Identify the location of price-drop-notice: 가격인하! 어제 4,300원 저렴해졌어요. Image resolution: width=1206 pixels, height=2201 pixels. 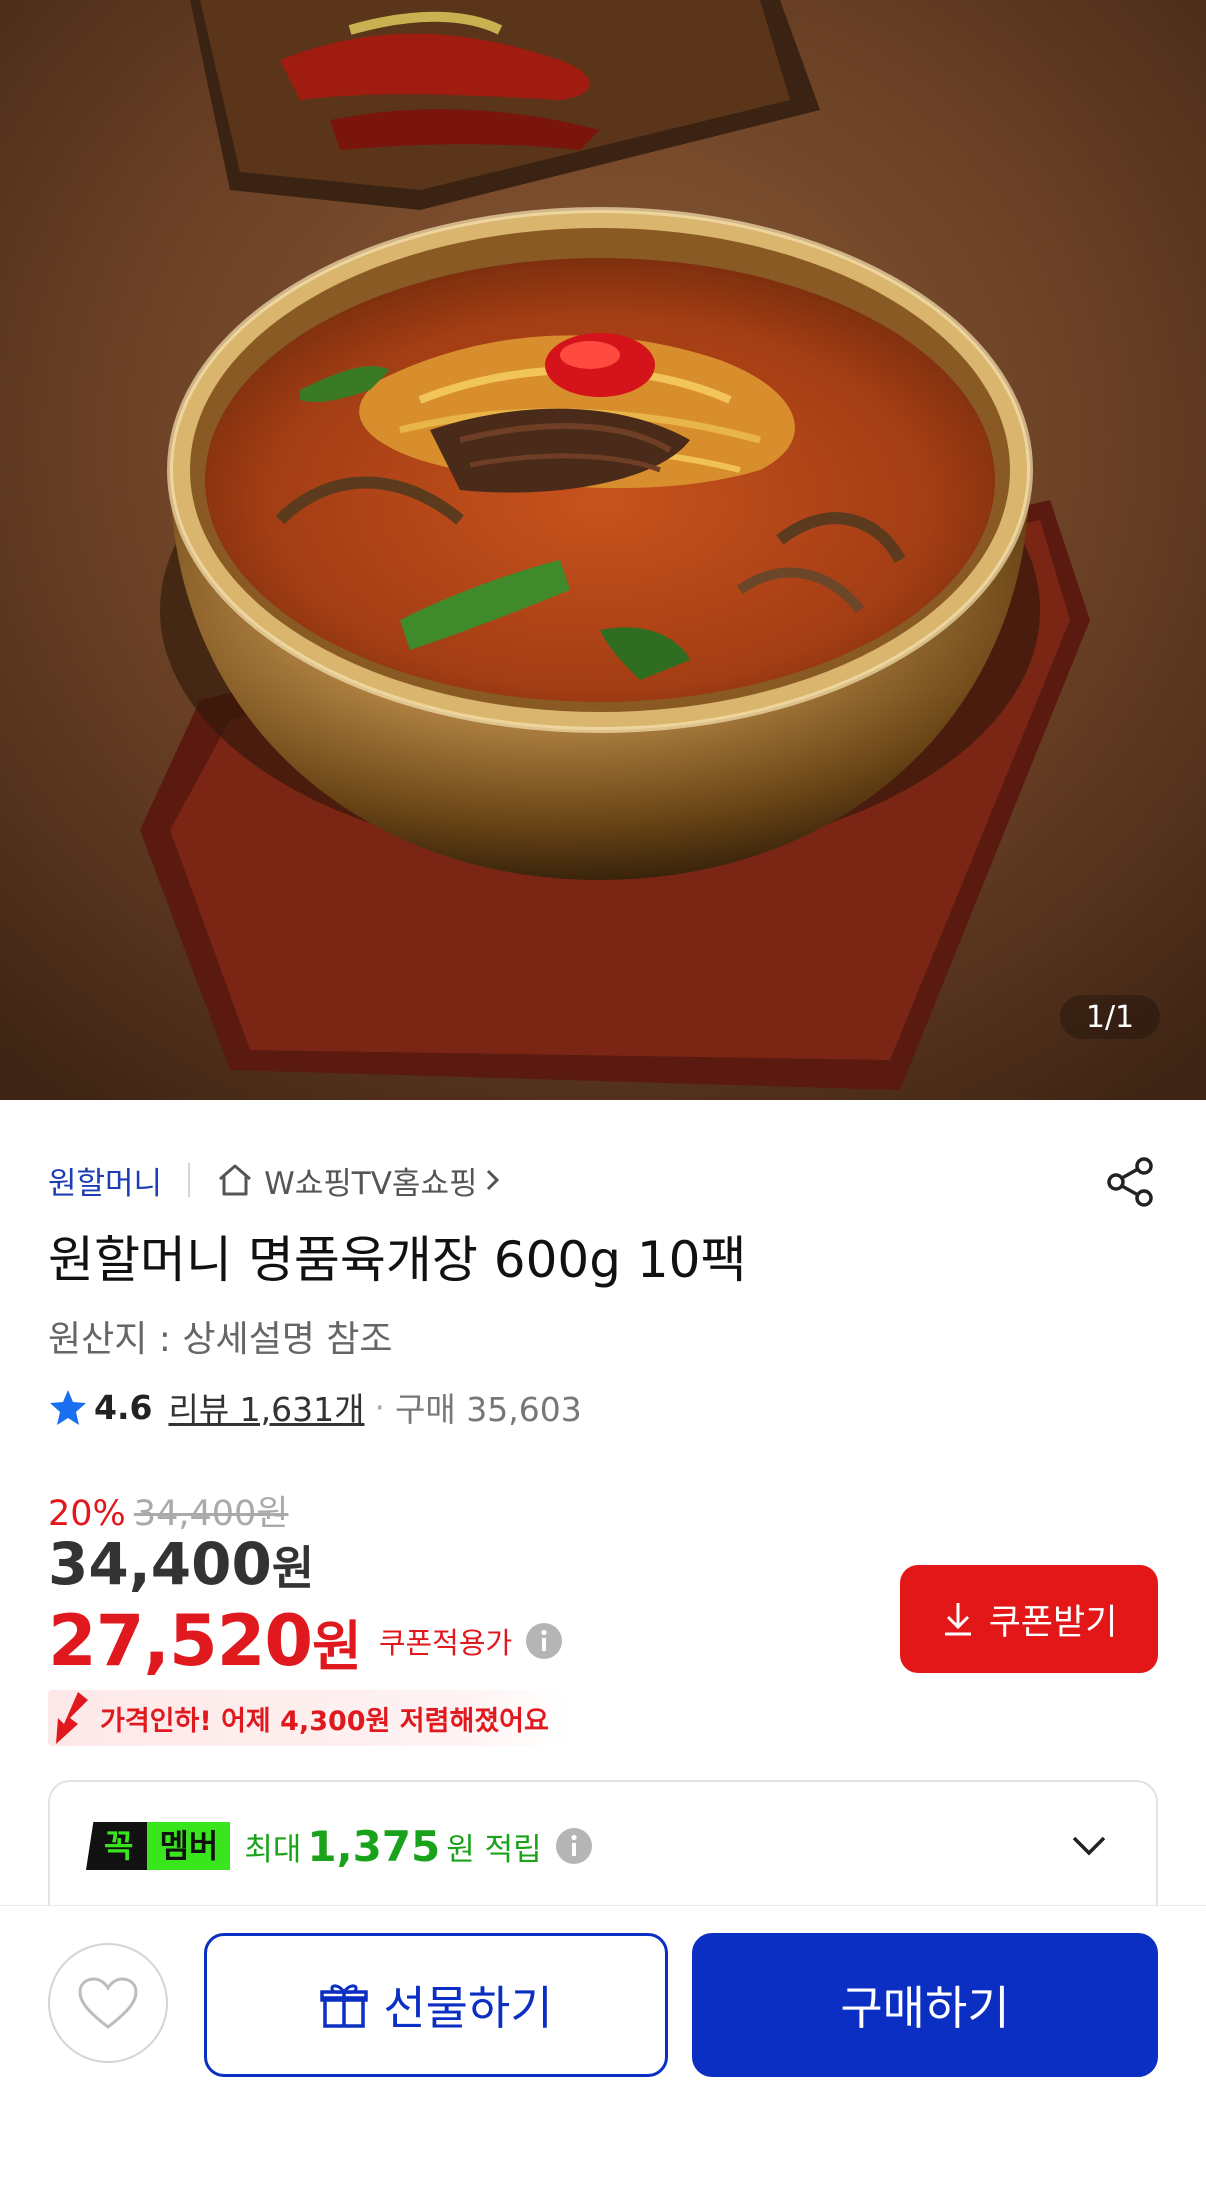
(307, 1718).